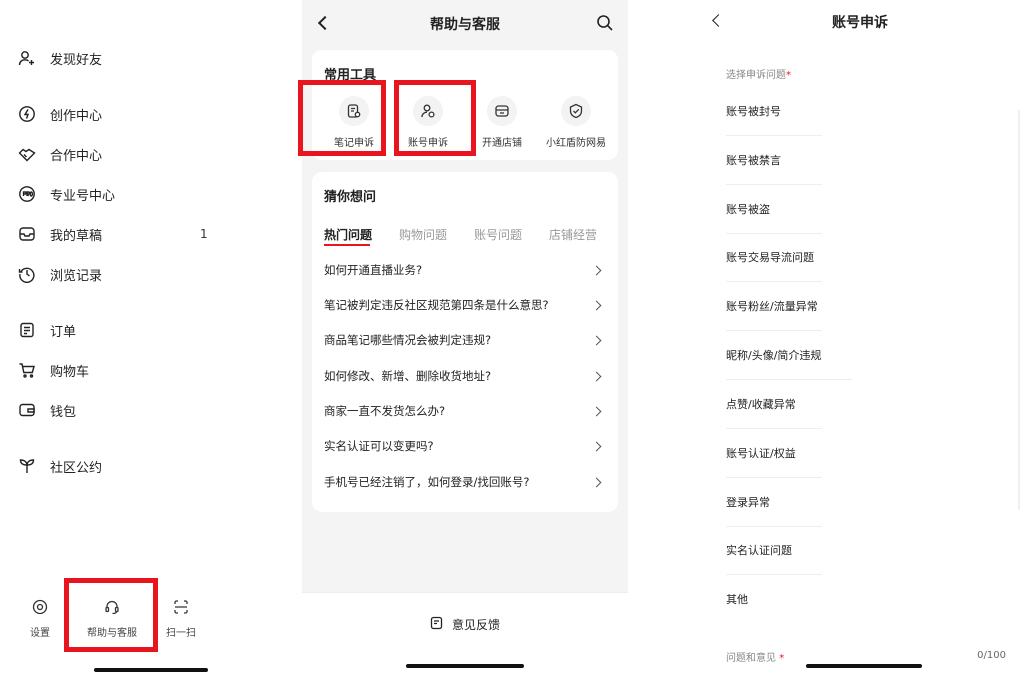 The height and width of the screenshot is (682, 1024). What do you see at coordinates (437, 624) in the screenshot?
I see `feedback-icon` at bounding box center [437, 624].